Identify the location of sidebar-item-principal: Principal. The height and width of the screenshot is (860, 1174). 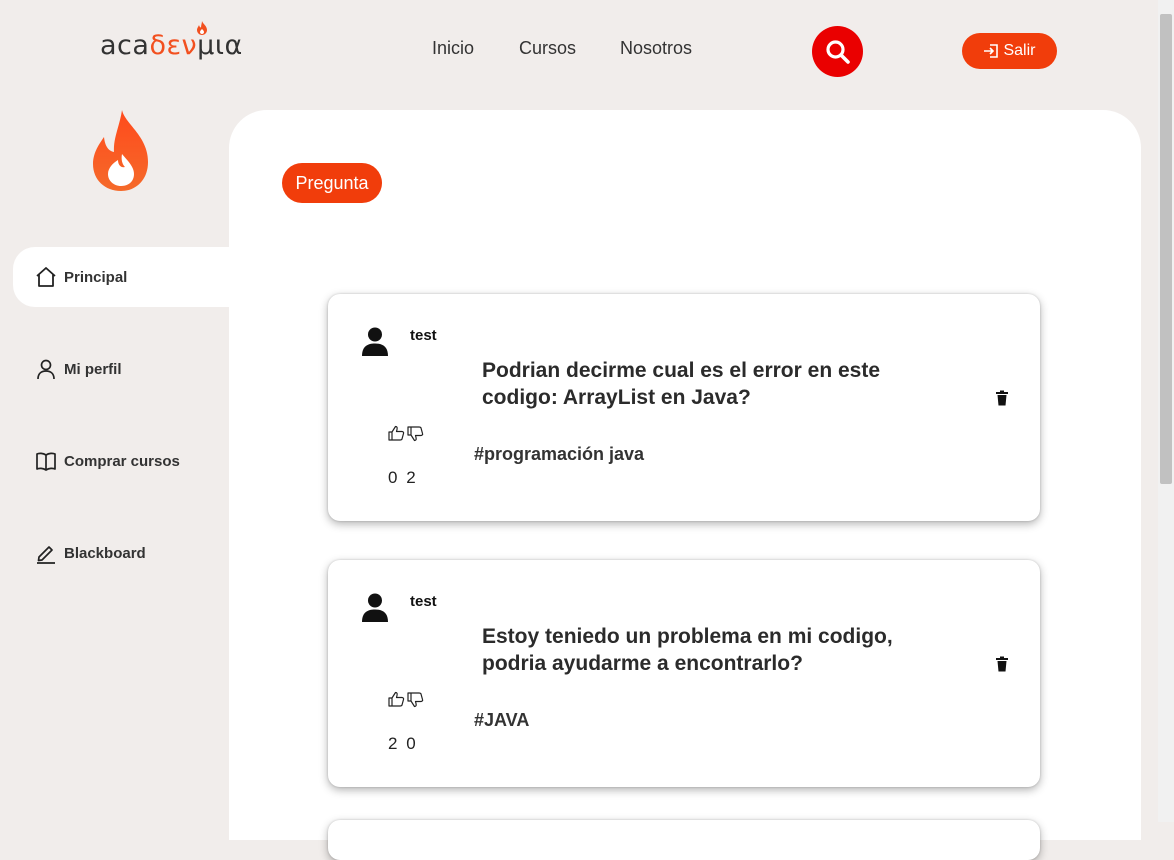
(121, 277).